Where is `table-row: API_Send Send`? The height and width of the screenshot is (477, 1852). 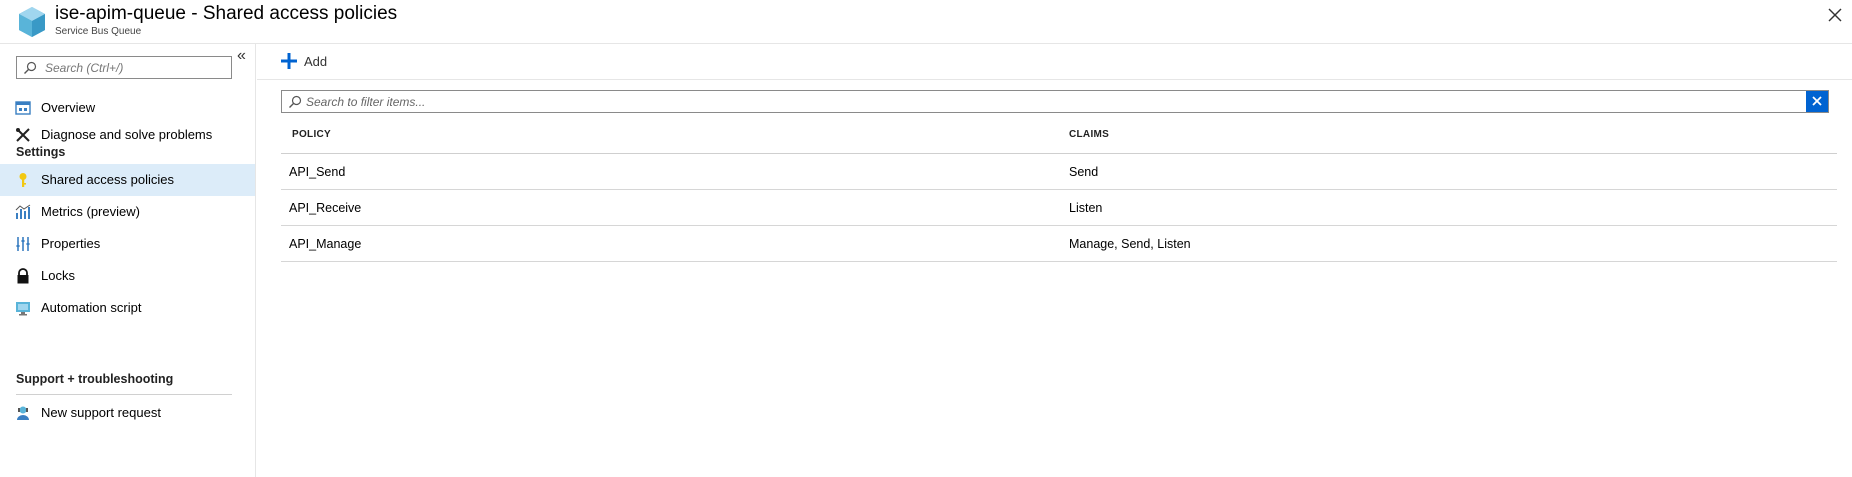 table-row: API_Send Send is located at coordinates (1059, 172).